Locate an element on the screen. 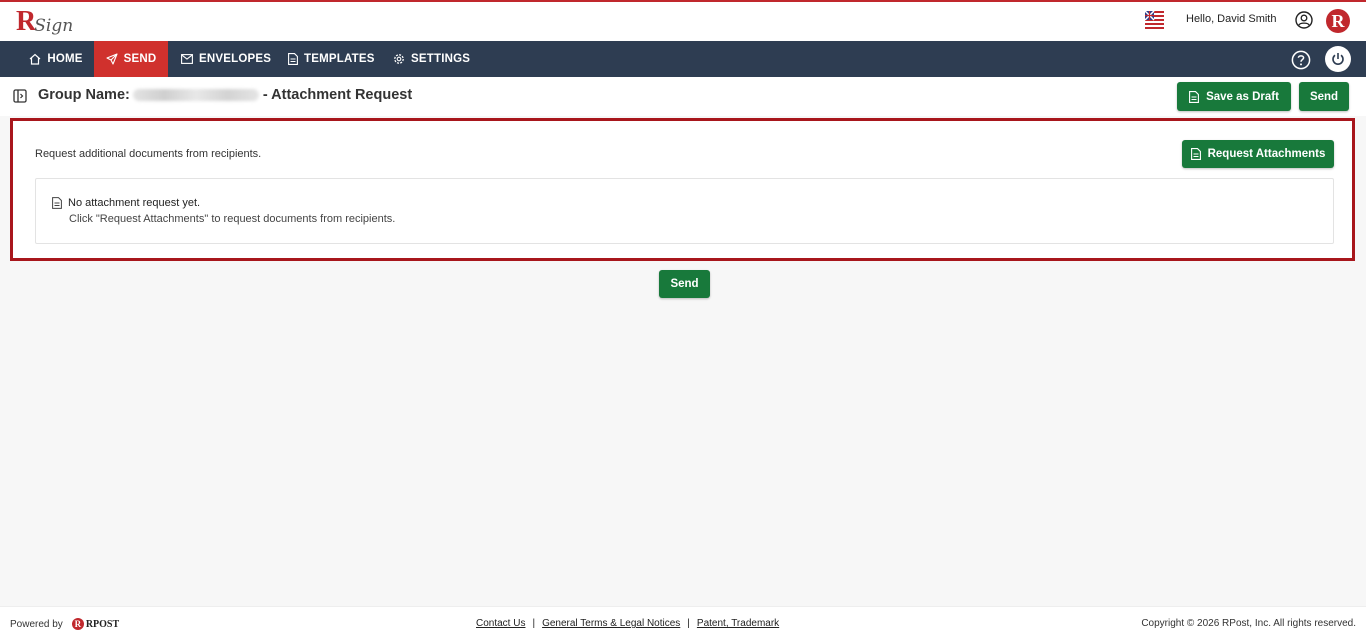 The image size is (1366, 641). request-attachments-button: Request Attachments is located at coordinates (1258, 154).